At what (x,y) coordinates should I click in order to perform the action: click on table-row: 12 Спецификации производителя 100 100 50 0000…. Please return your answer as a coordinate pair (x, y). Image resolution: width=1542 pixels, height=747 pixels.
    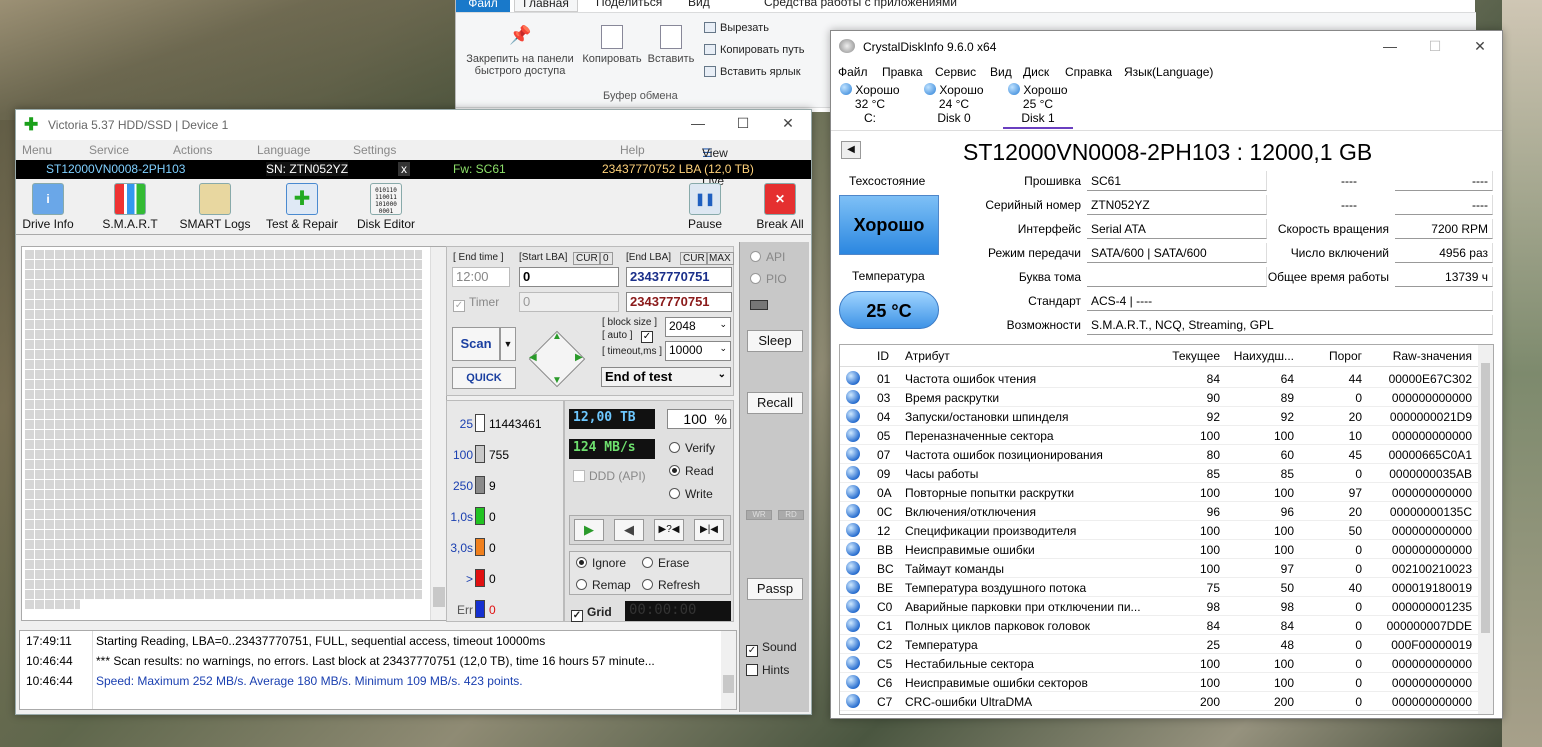
    Looking at the image, I should click on (1160, 530).